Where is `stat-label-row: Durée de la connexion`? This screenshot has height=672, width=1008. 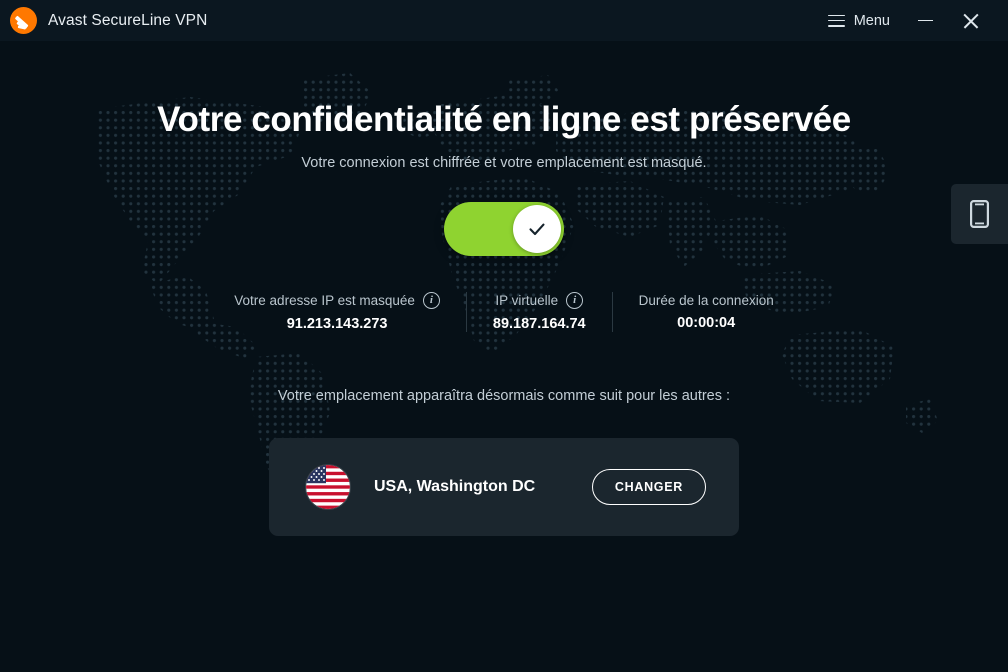 stat-label-row: Durée de la connexion is located at coordinates (706, 300).